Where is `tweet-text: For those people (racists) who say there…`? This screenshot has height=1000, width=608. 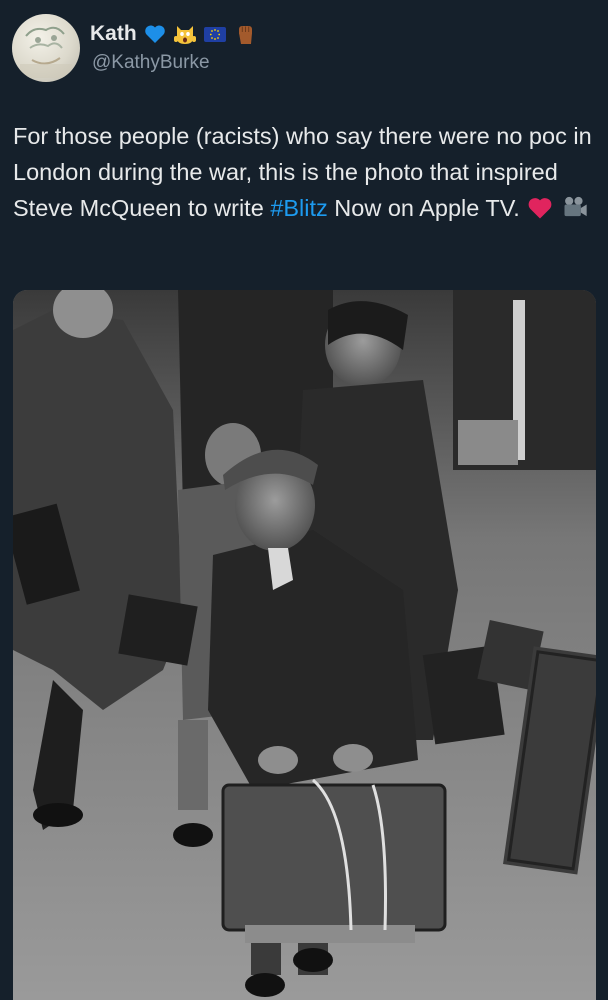 tweet-text: For those people (racists) who say there… is located at coordinates (305, 172).